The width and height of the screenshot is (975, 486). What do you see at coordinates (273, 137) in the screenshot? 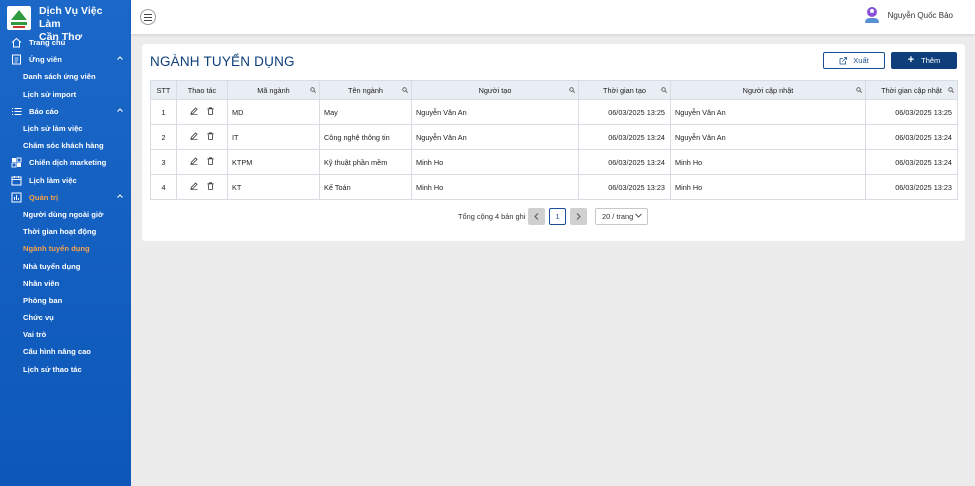
I see `cell-code: IT` at bounding box center [273, 137].